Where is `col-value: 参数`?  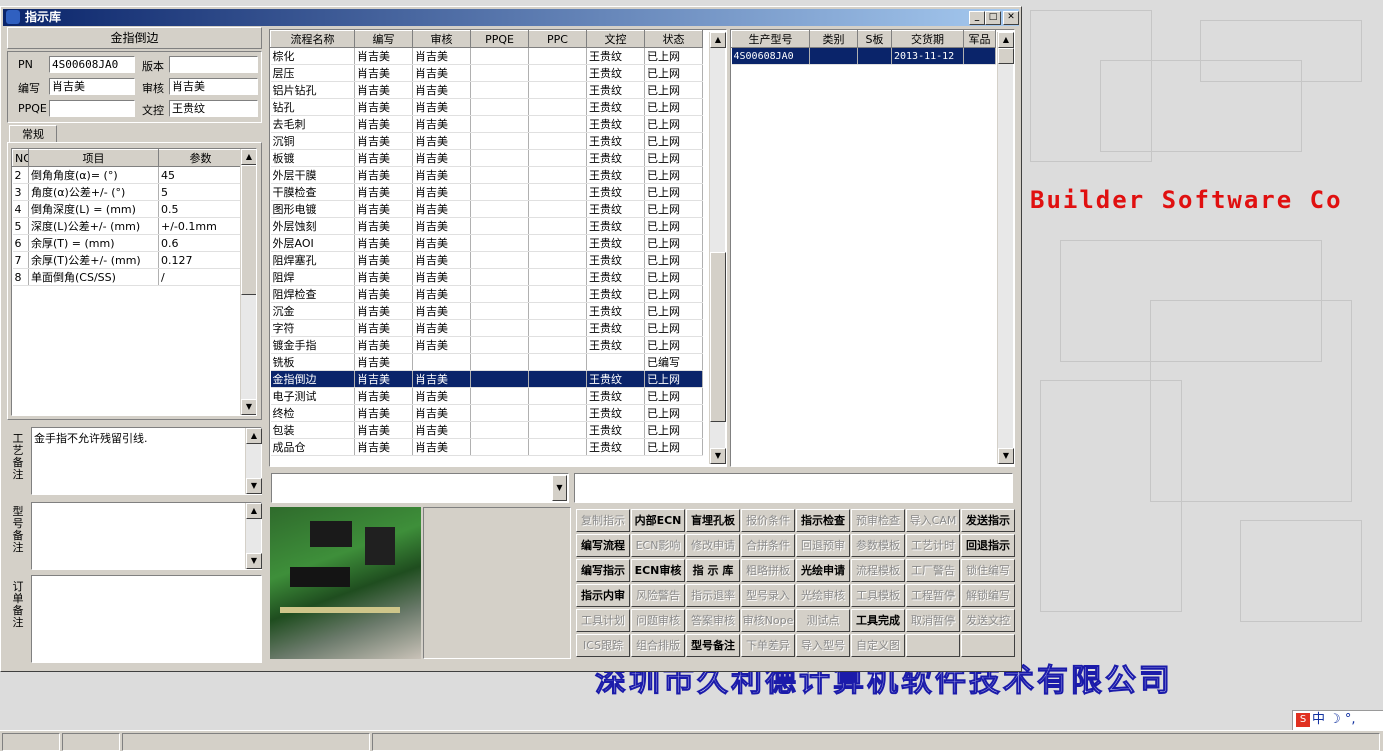
col-value: 参数 is located at coordinates (200, 158).